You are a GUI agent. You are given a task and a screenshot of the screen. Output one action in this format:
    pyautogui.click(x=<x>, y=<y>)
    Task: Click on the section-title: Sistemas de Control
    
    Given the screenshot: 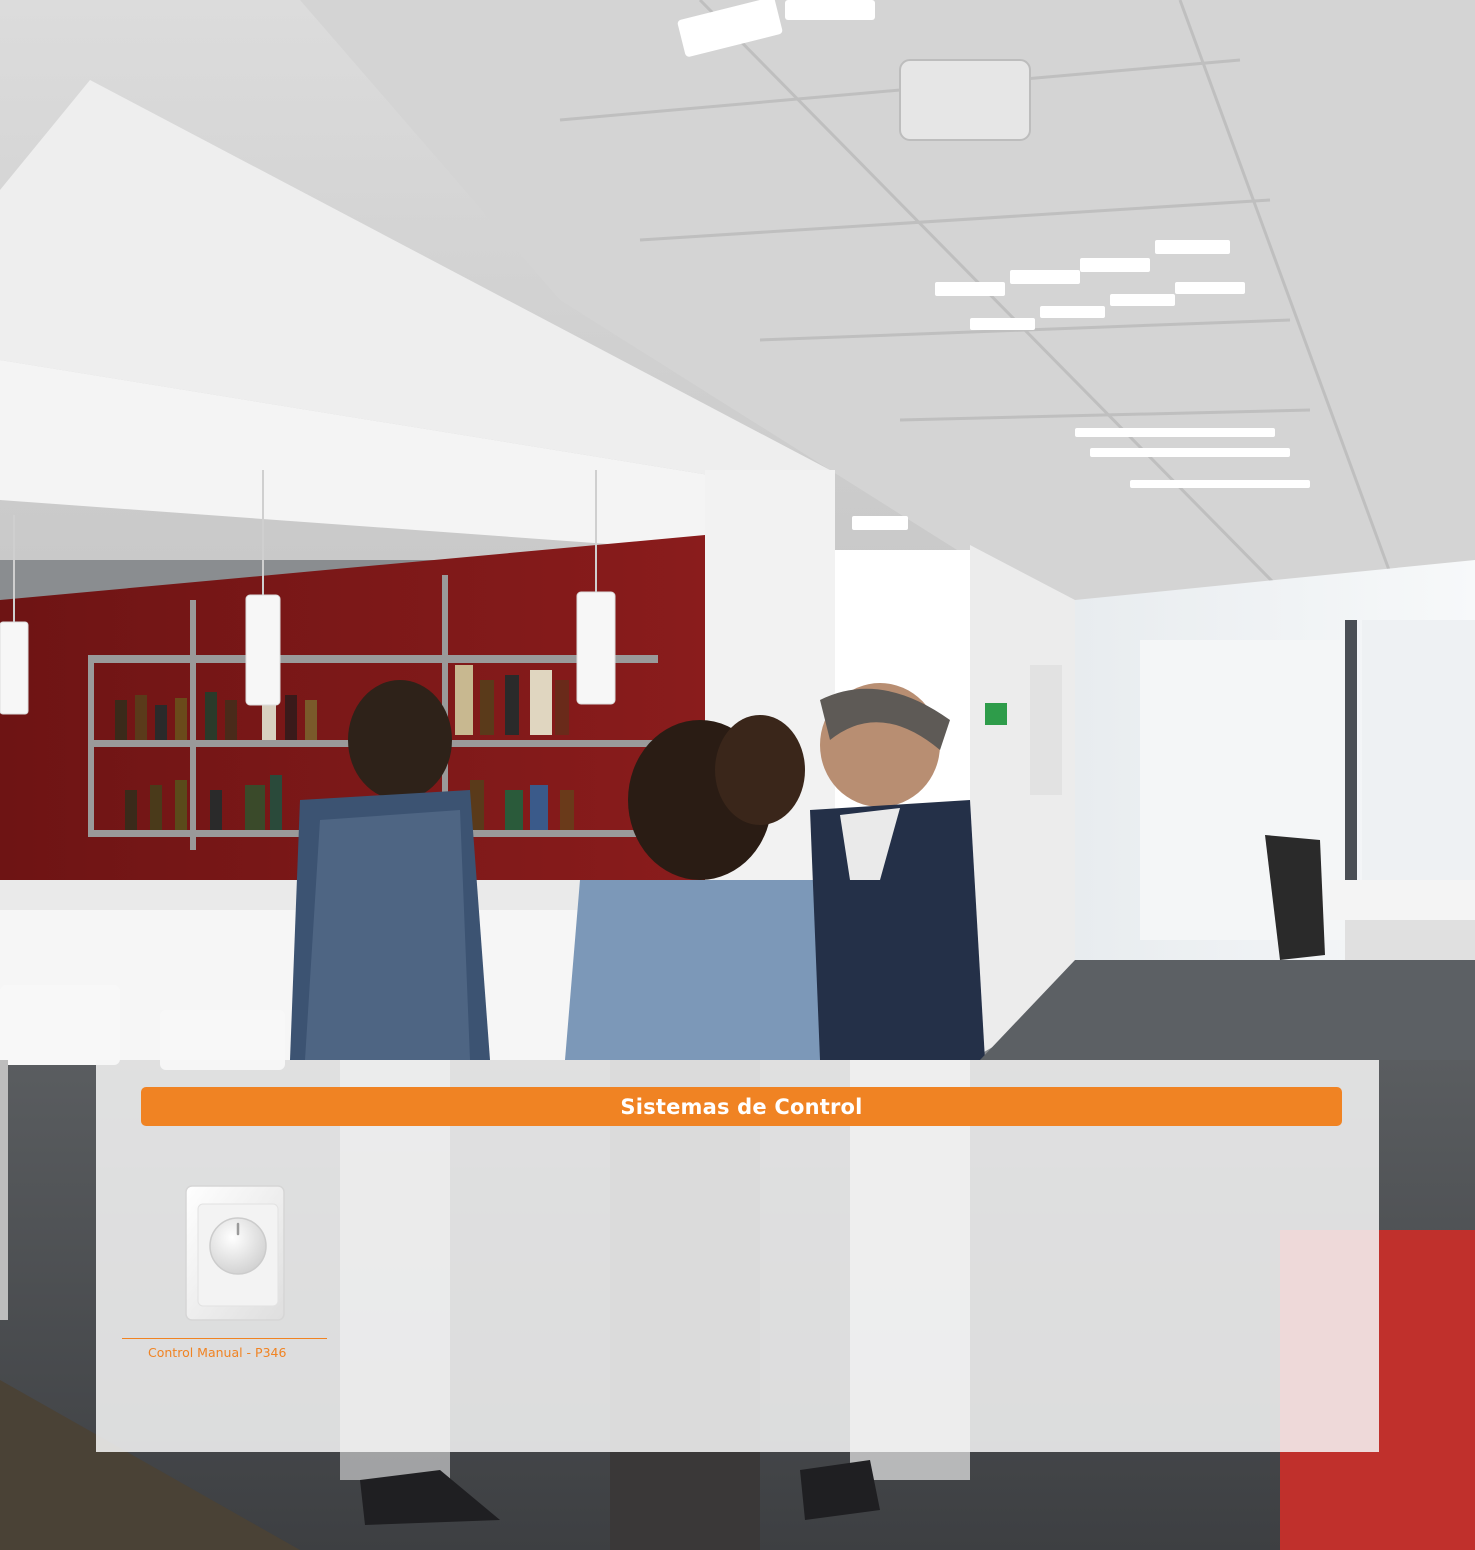 What is the action you would take?
    pyautogui.click(x=741, y=1106)
    